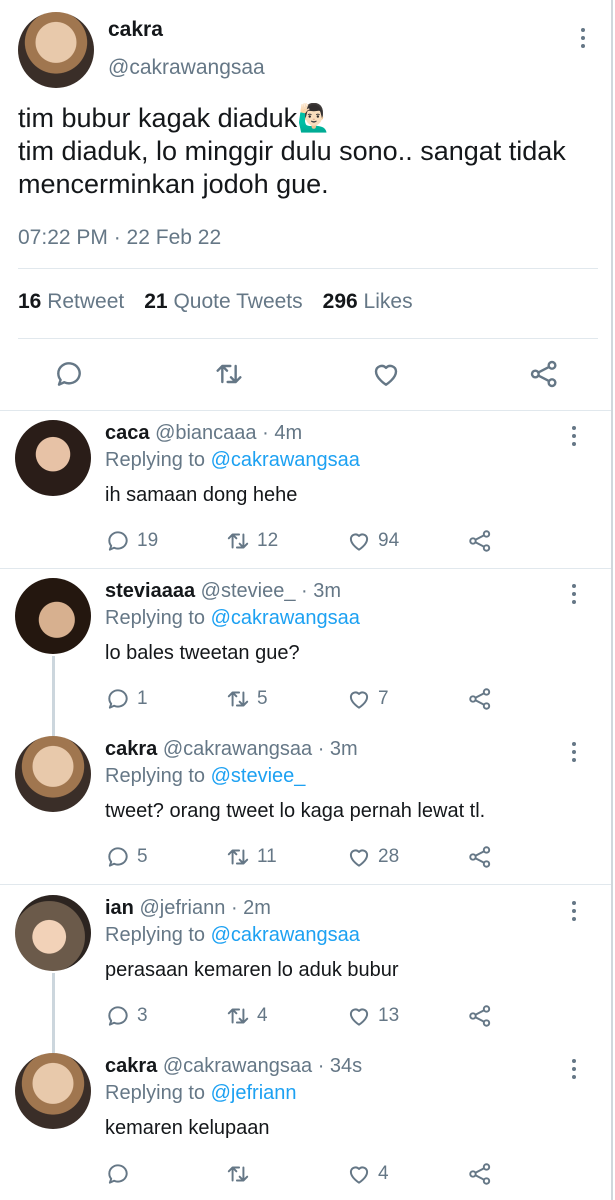 This screenshot has height=1200, width=615. I want to click on reply-comment-action: 1, so click(126, 699).